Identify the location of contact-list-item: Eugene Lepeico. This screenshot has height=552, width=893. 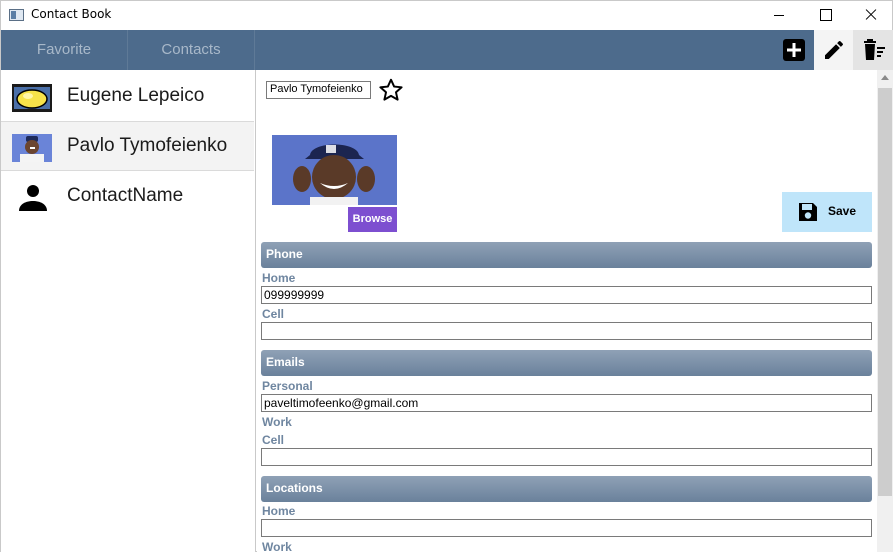
(127, 97).